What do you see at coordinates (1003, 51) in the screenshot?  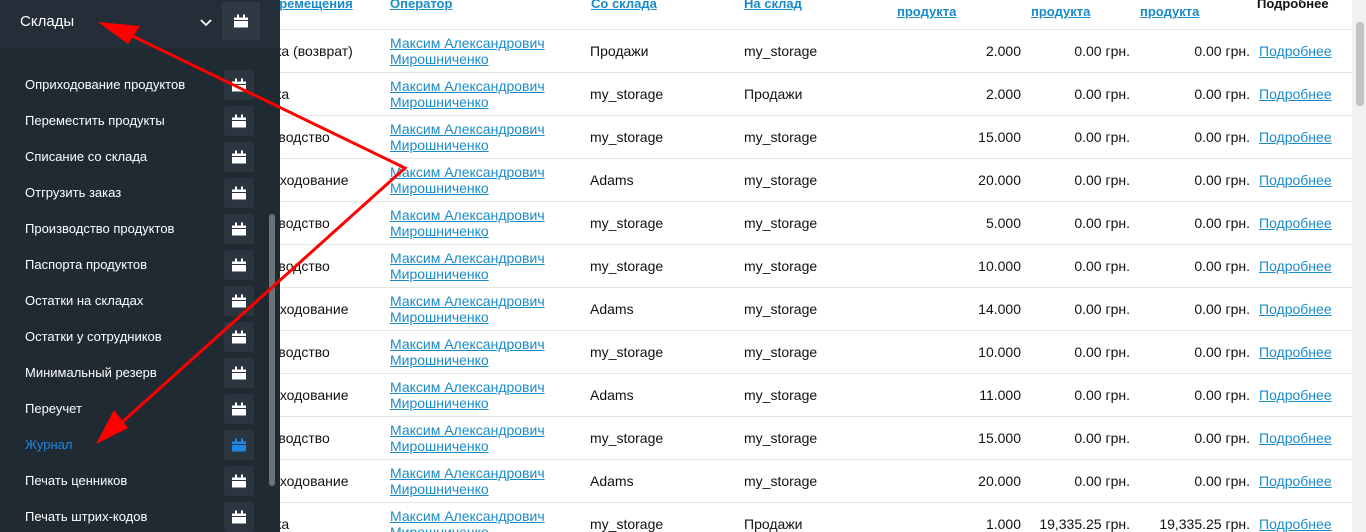 I see `quantity-cell: 2.000` at bounding box center [1003, 51].